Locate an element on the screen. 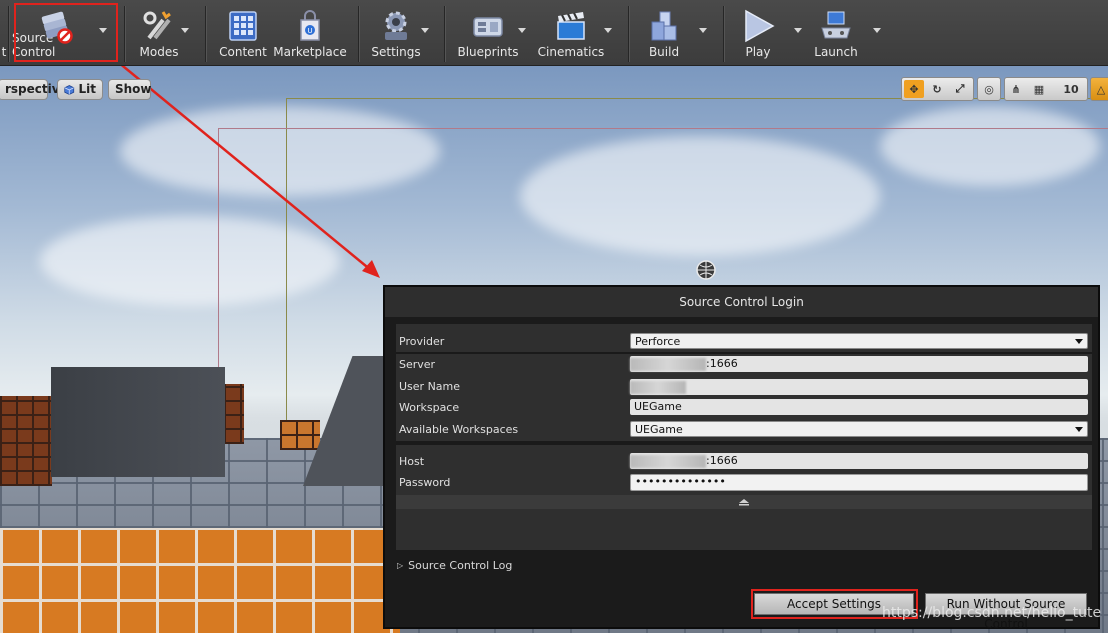 The width and height of the screenshot is (1108, 633). available-workspaces-label: Available Workspaces is located at coordinates (459, 429).